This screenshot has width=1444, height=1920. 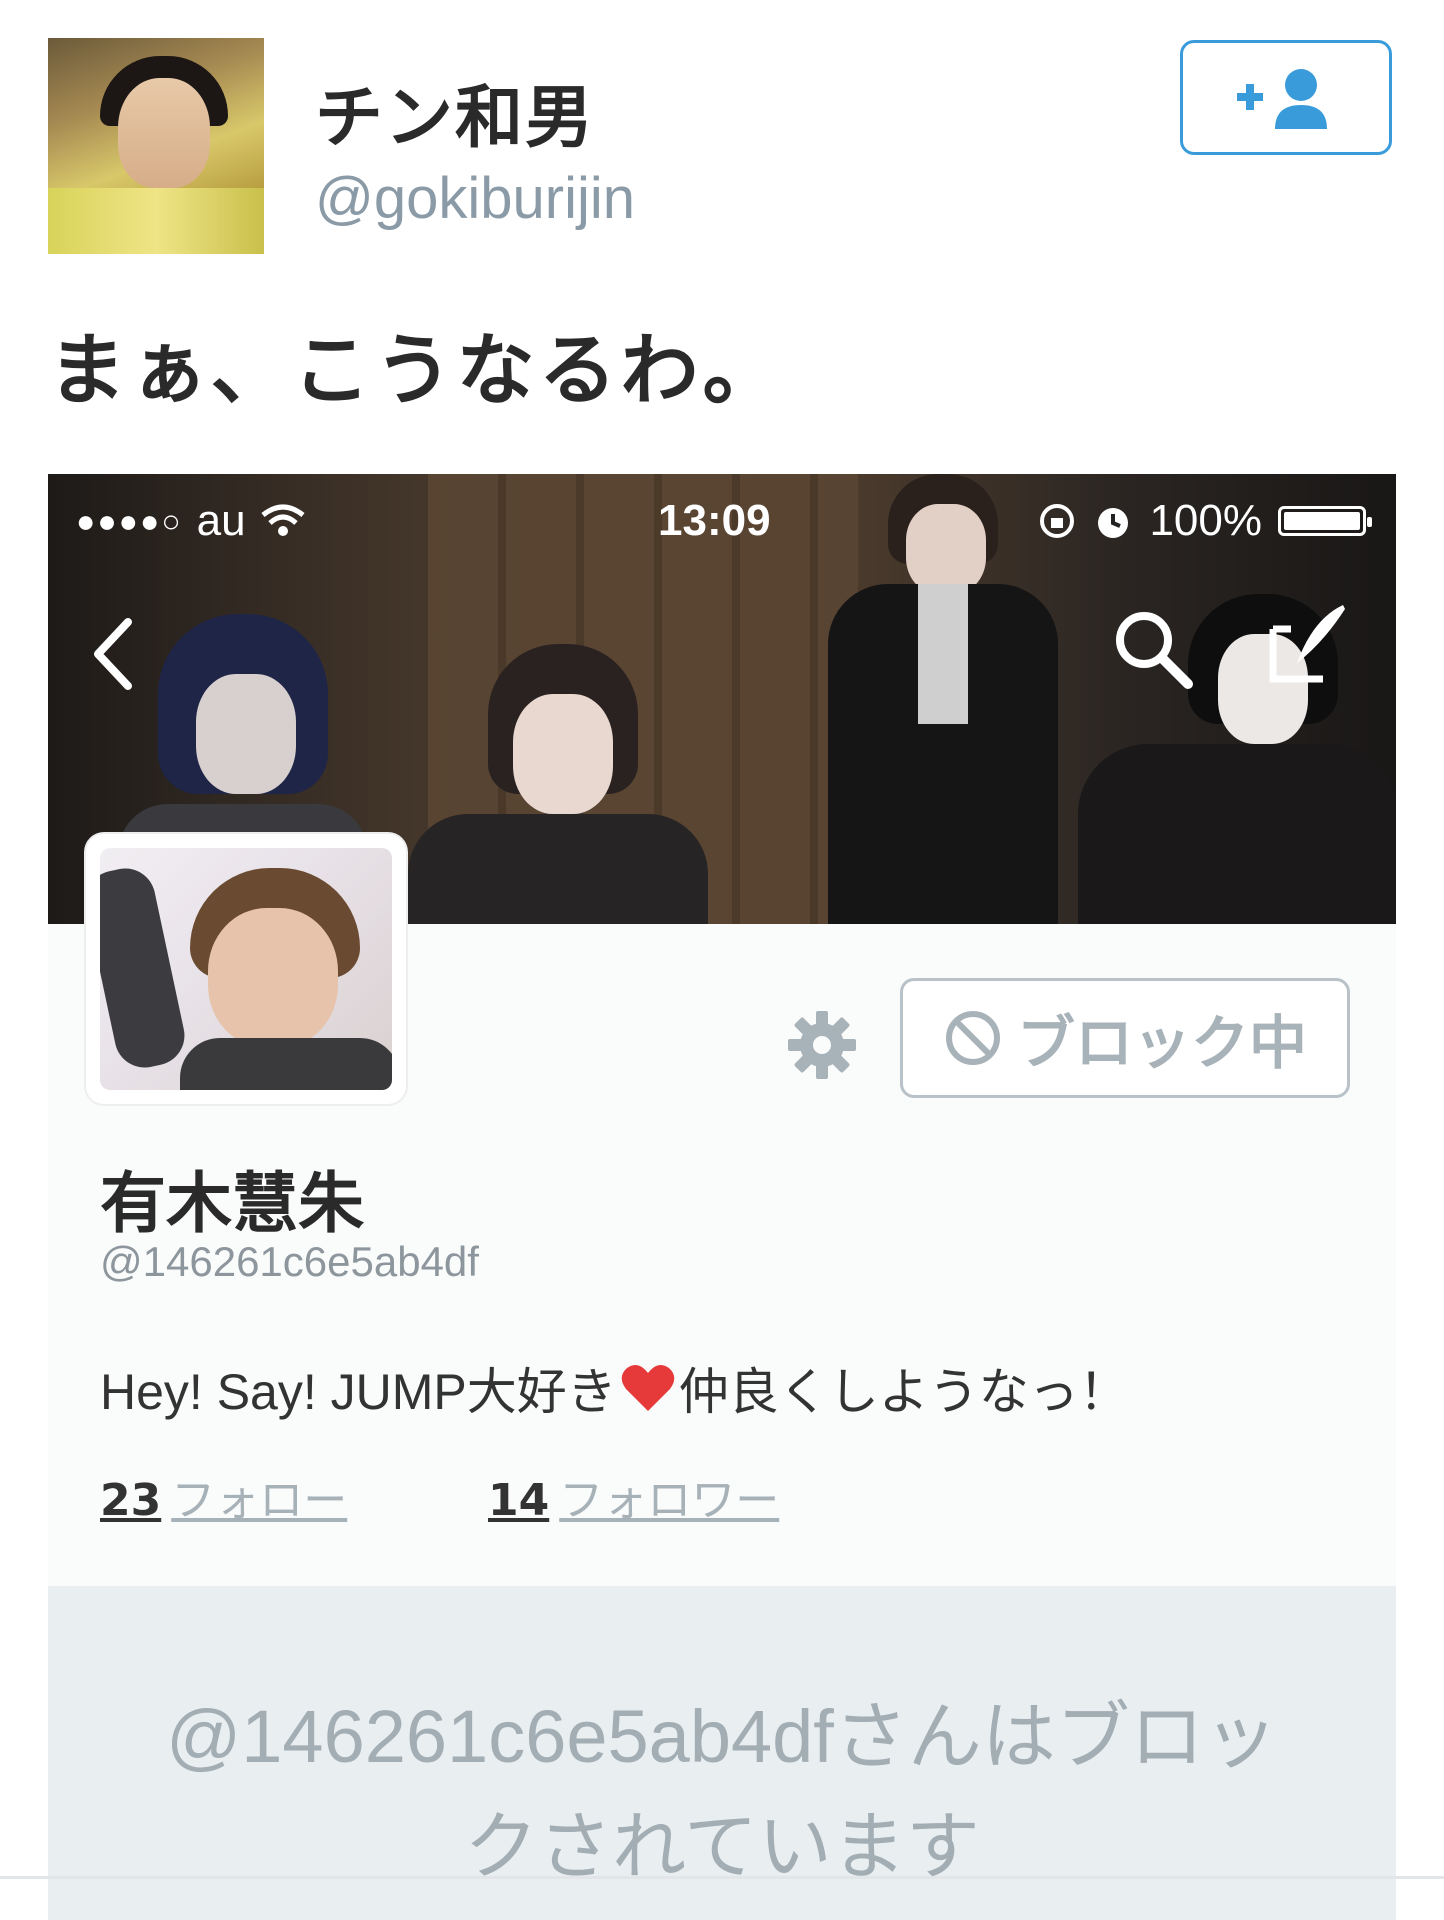 I want to click on author-name: チン和男, so click(x=455, y=111).